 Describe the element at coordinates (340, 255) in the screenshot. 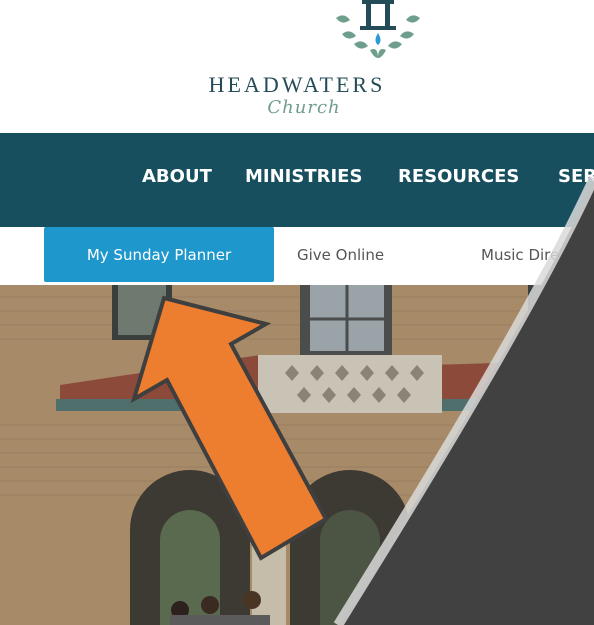

I see `give-online-link: Give Online` at that location.